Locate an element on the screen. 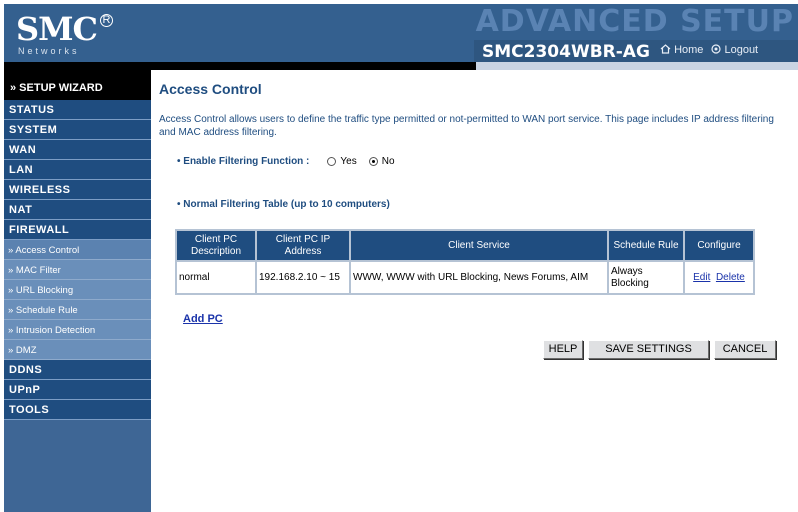 Image resolution: width=798 pixels, height=512 pixels. enable-filtering-row: • Enable Filtering Function : Yes No is located at coordinates (292, 161).